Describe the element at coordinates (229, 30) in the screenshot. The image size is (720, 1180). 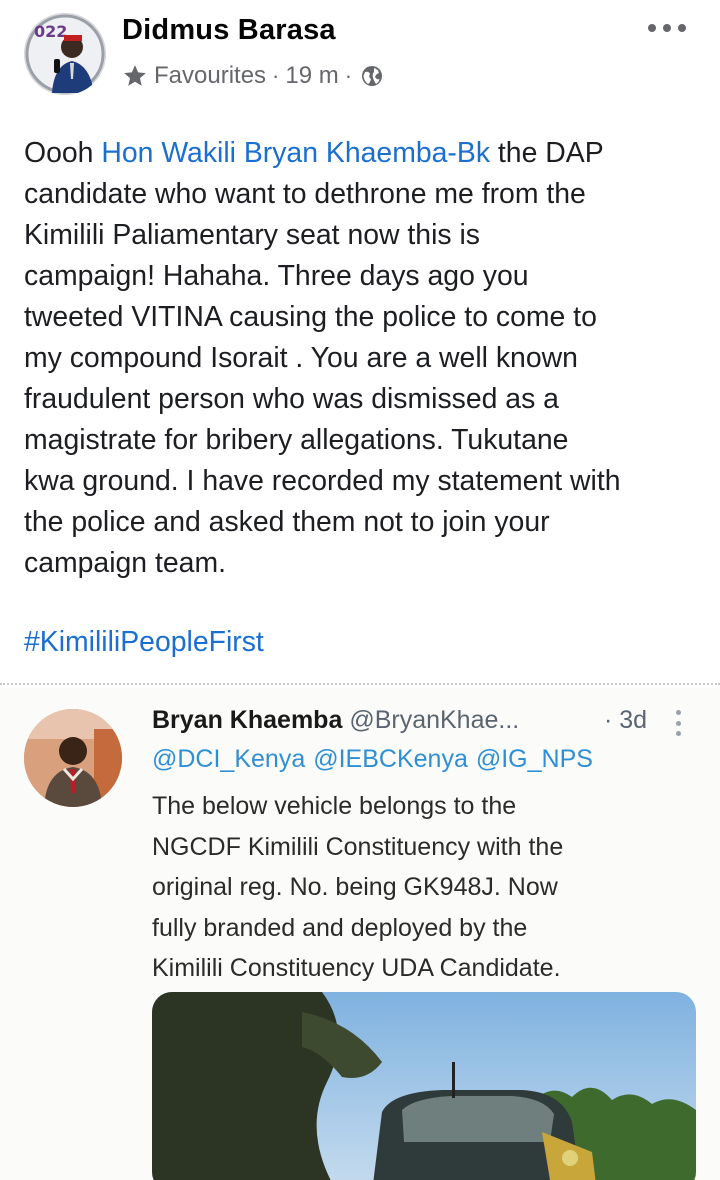
I see `author-name: Didmus Barasa` at that location.